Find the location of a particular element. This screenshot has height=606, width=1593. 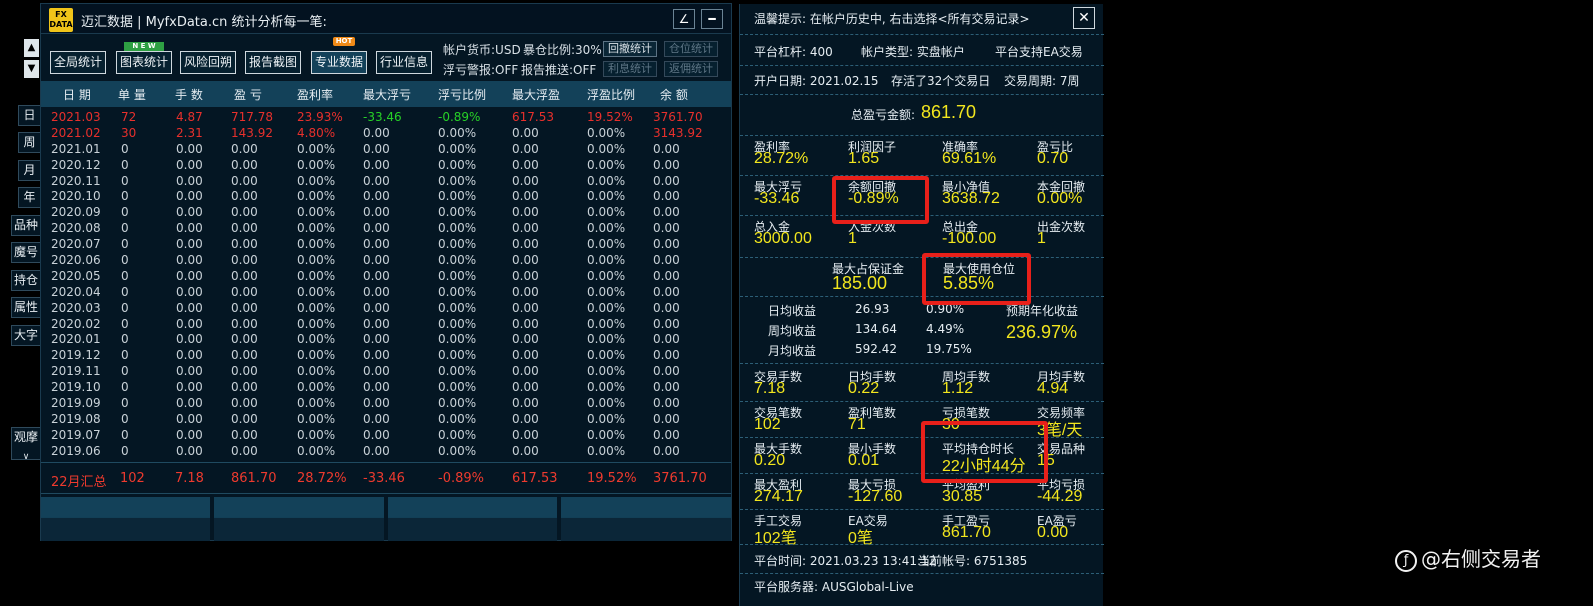

scroll-up-button: ▲ is located at coordinates (31, 48).